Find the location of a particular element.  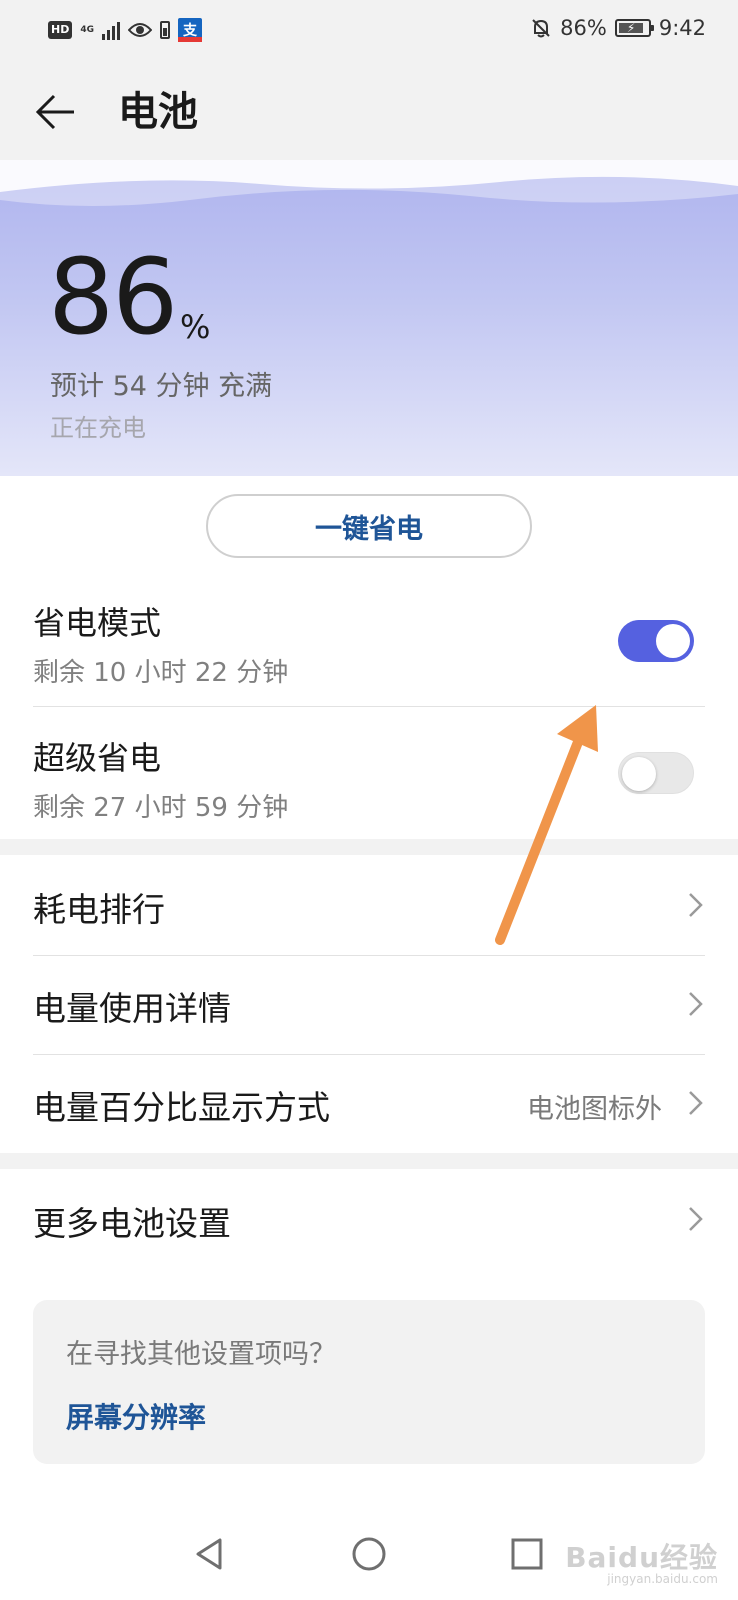

network-type: 4G is located at coordinates (87, 29).